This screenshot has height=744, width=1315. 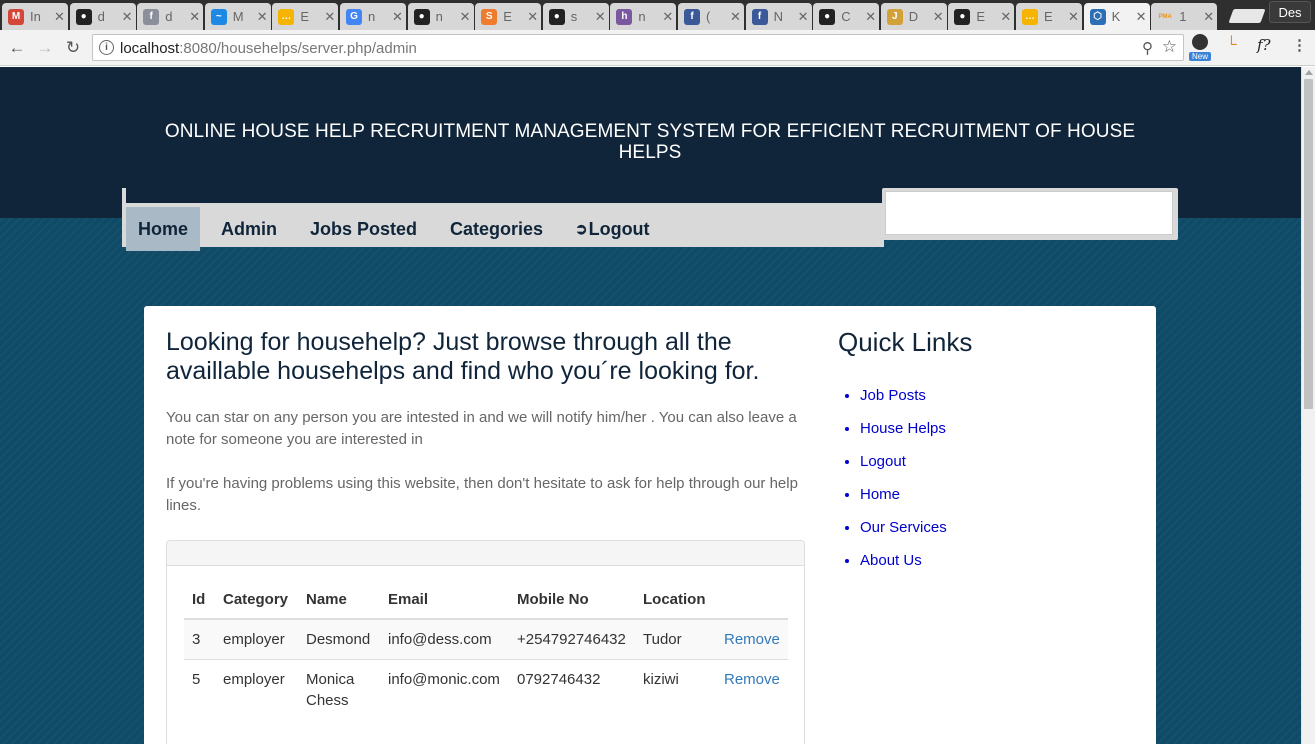 What do you see at coordinates (880, 494) in the screenshot?
I see `quick-link-home: Home` at bounding box center [880, 494].